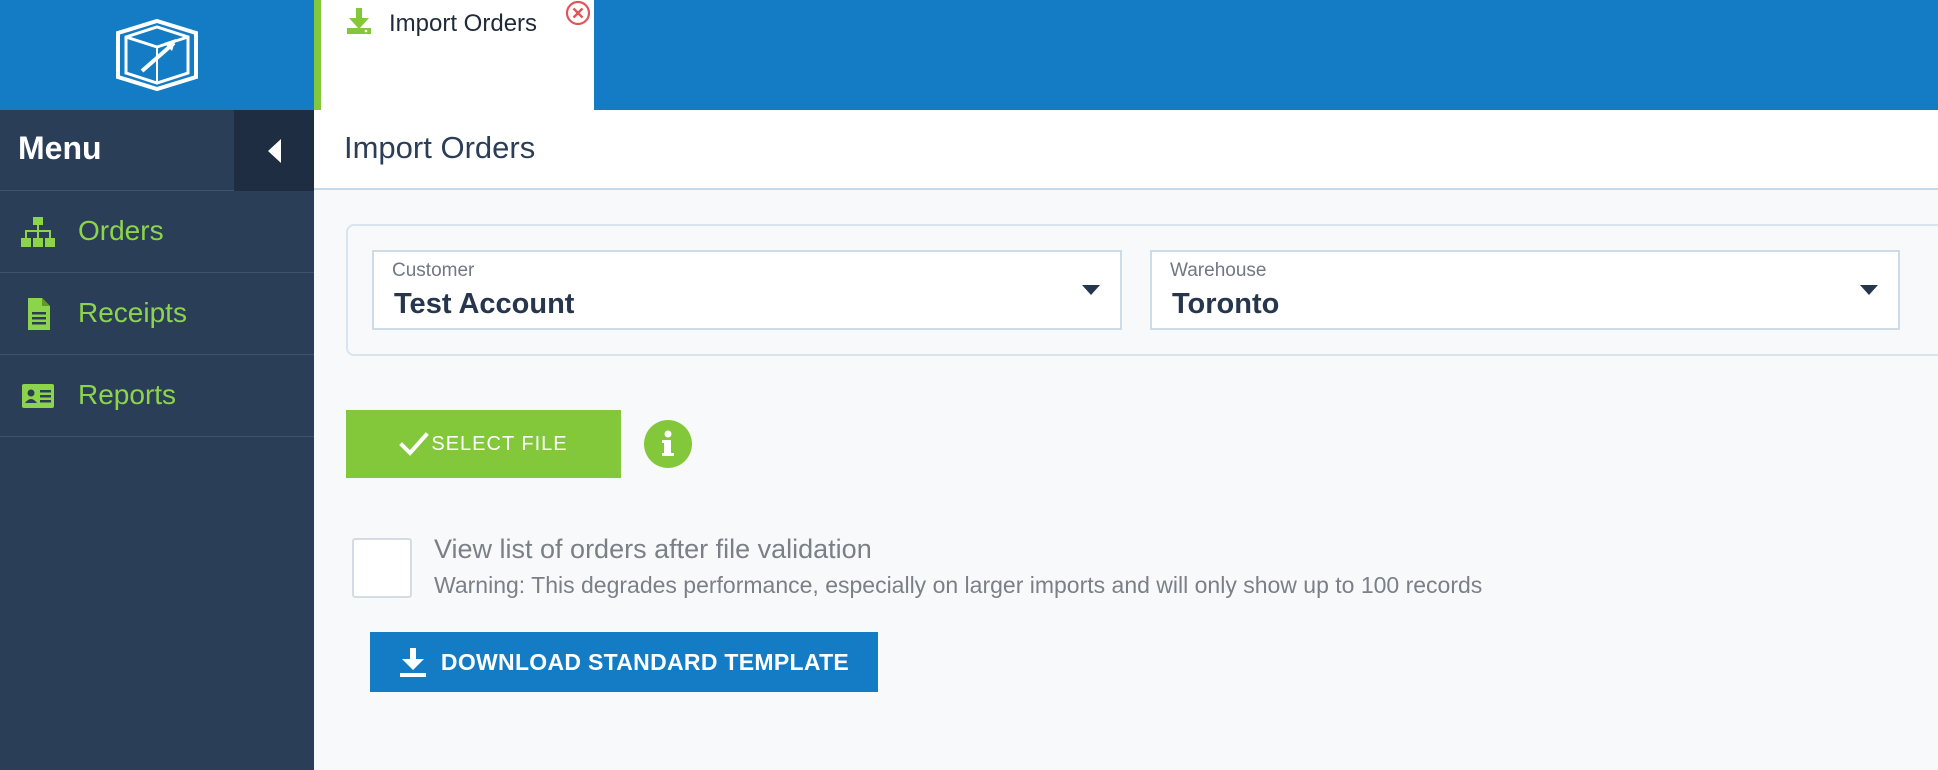 Image resolution: width=1938 pixels, height=770 pixels. I want to click on logo, so click(157, 55).